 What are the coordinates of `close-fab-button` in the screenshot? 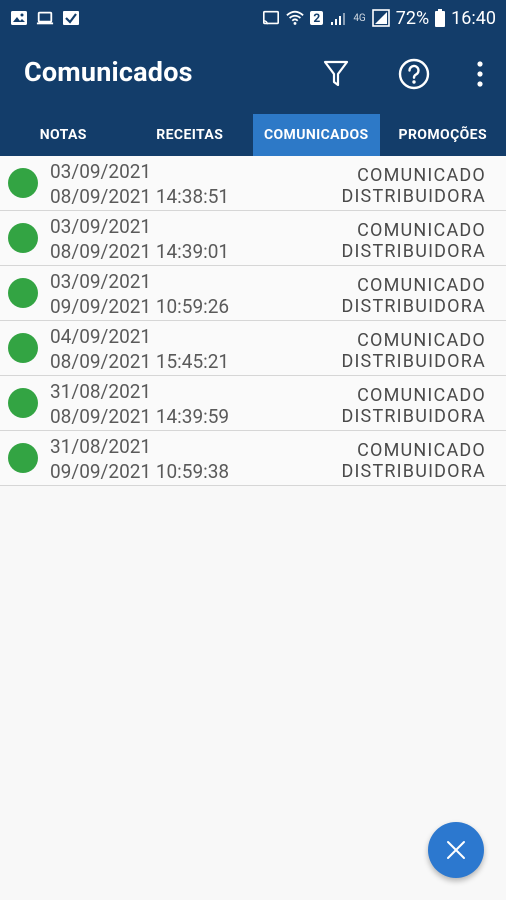 It's located at (456, 850).